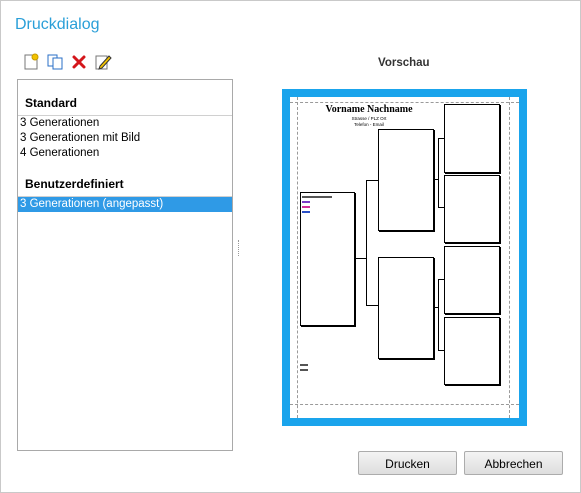 The image size is (581, 493). I want to click on edit-icon, so click(103, 62).